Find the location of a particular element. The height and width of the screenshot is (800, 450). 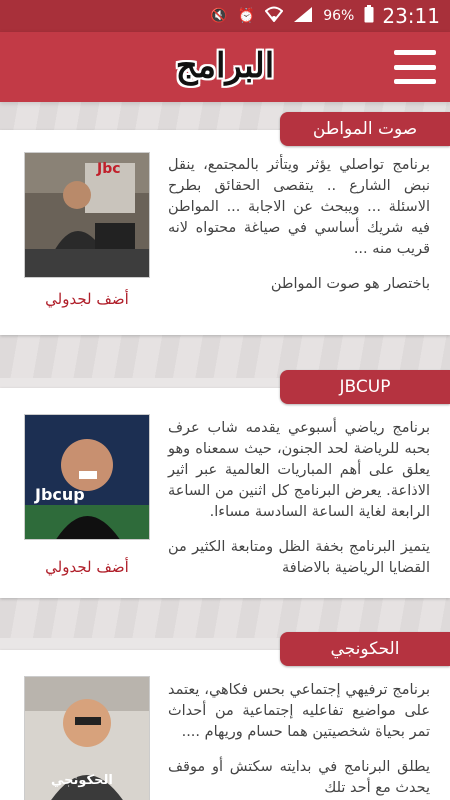

program-image-logo: Jbc is located at coordinates (109, 169).